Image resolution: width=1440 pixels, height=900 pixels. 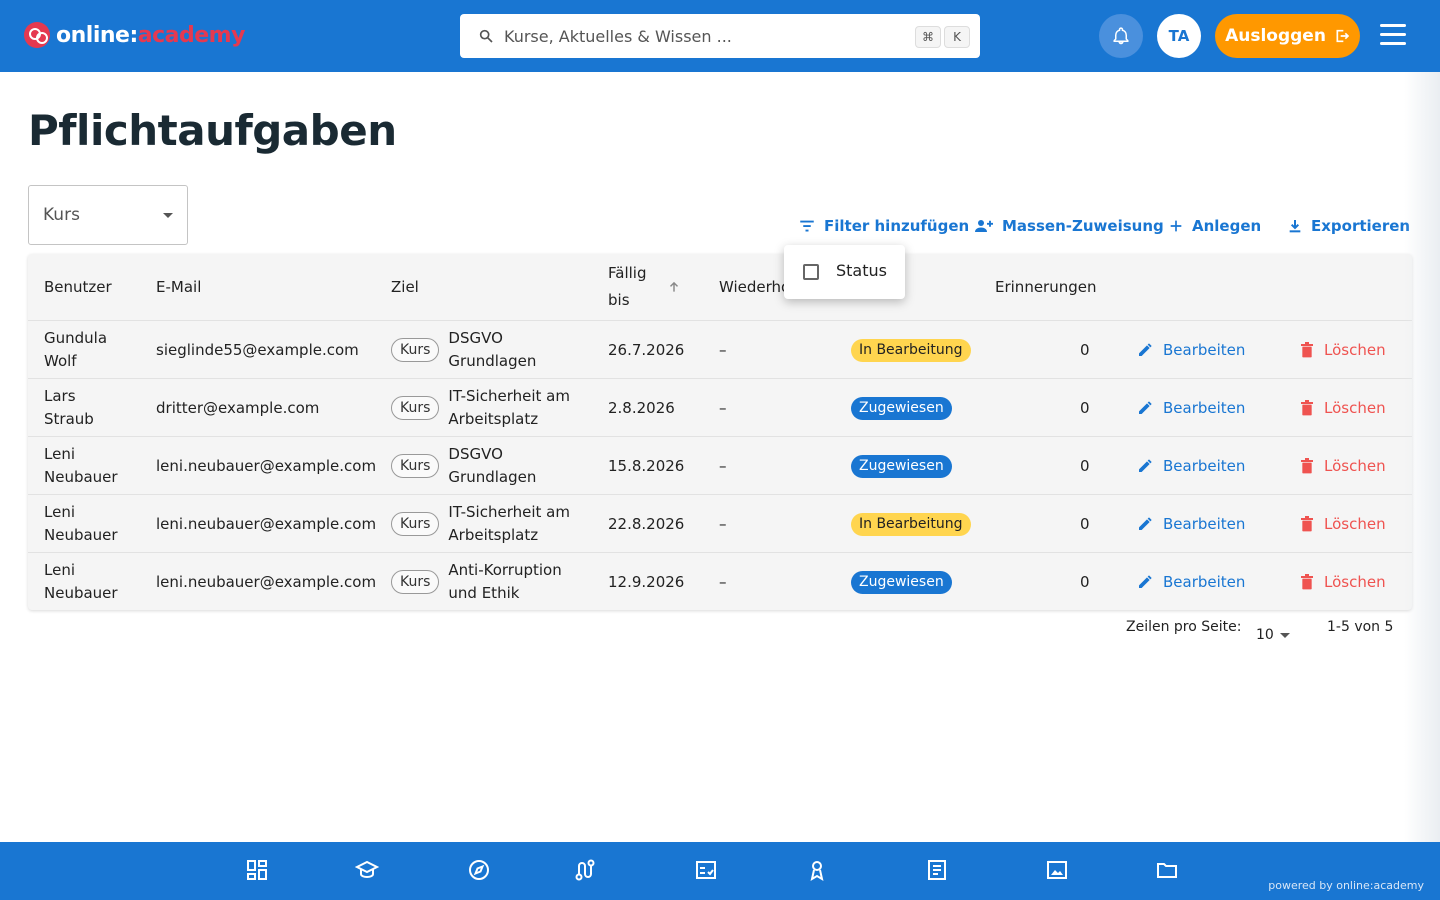 I want to click on article-icon, so click(x=937, y=870).